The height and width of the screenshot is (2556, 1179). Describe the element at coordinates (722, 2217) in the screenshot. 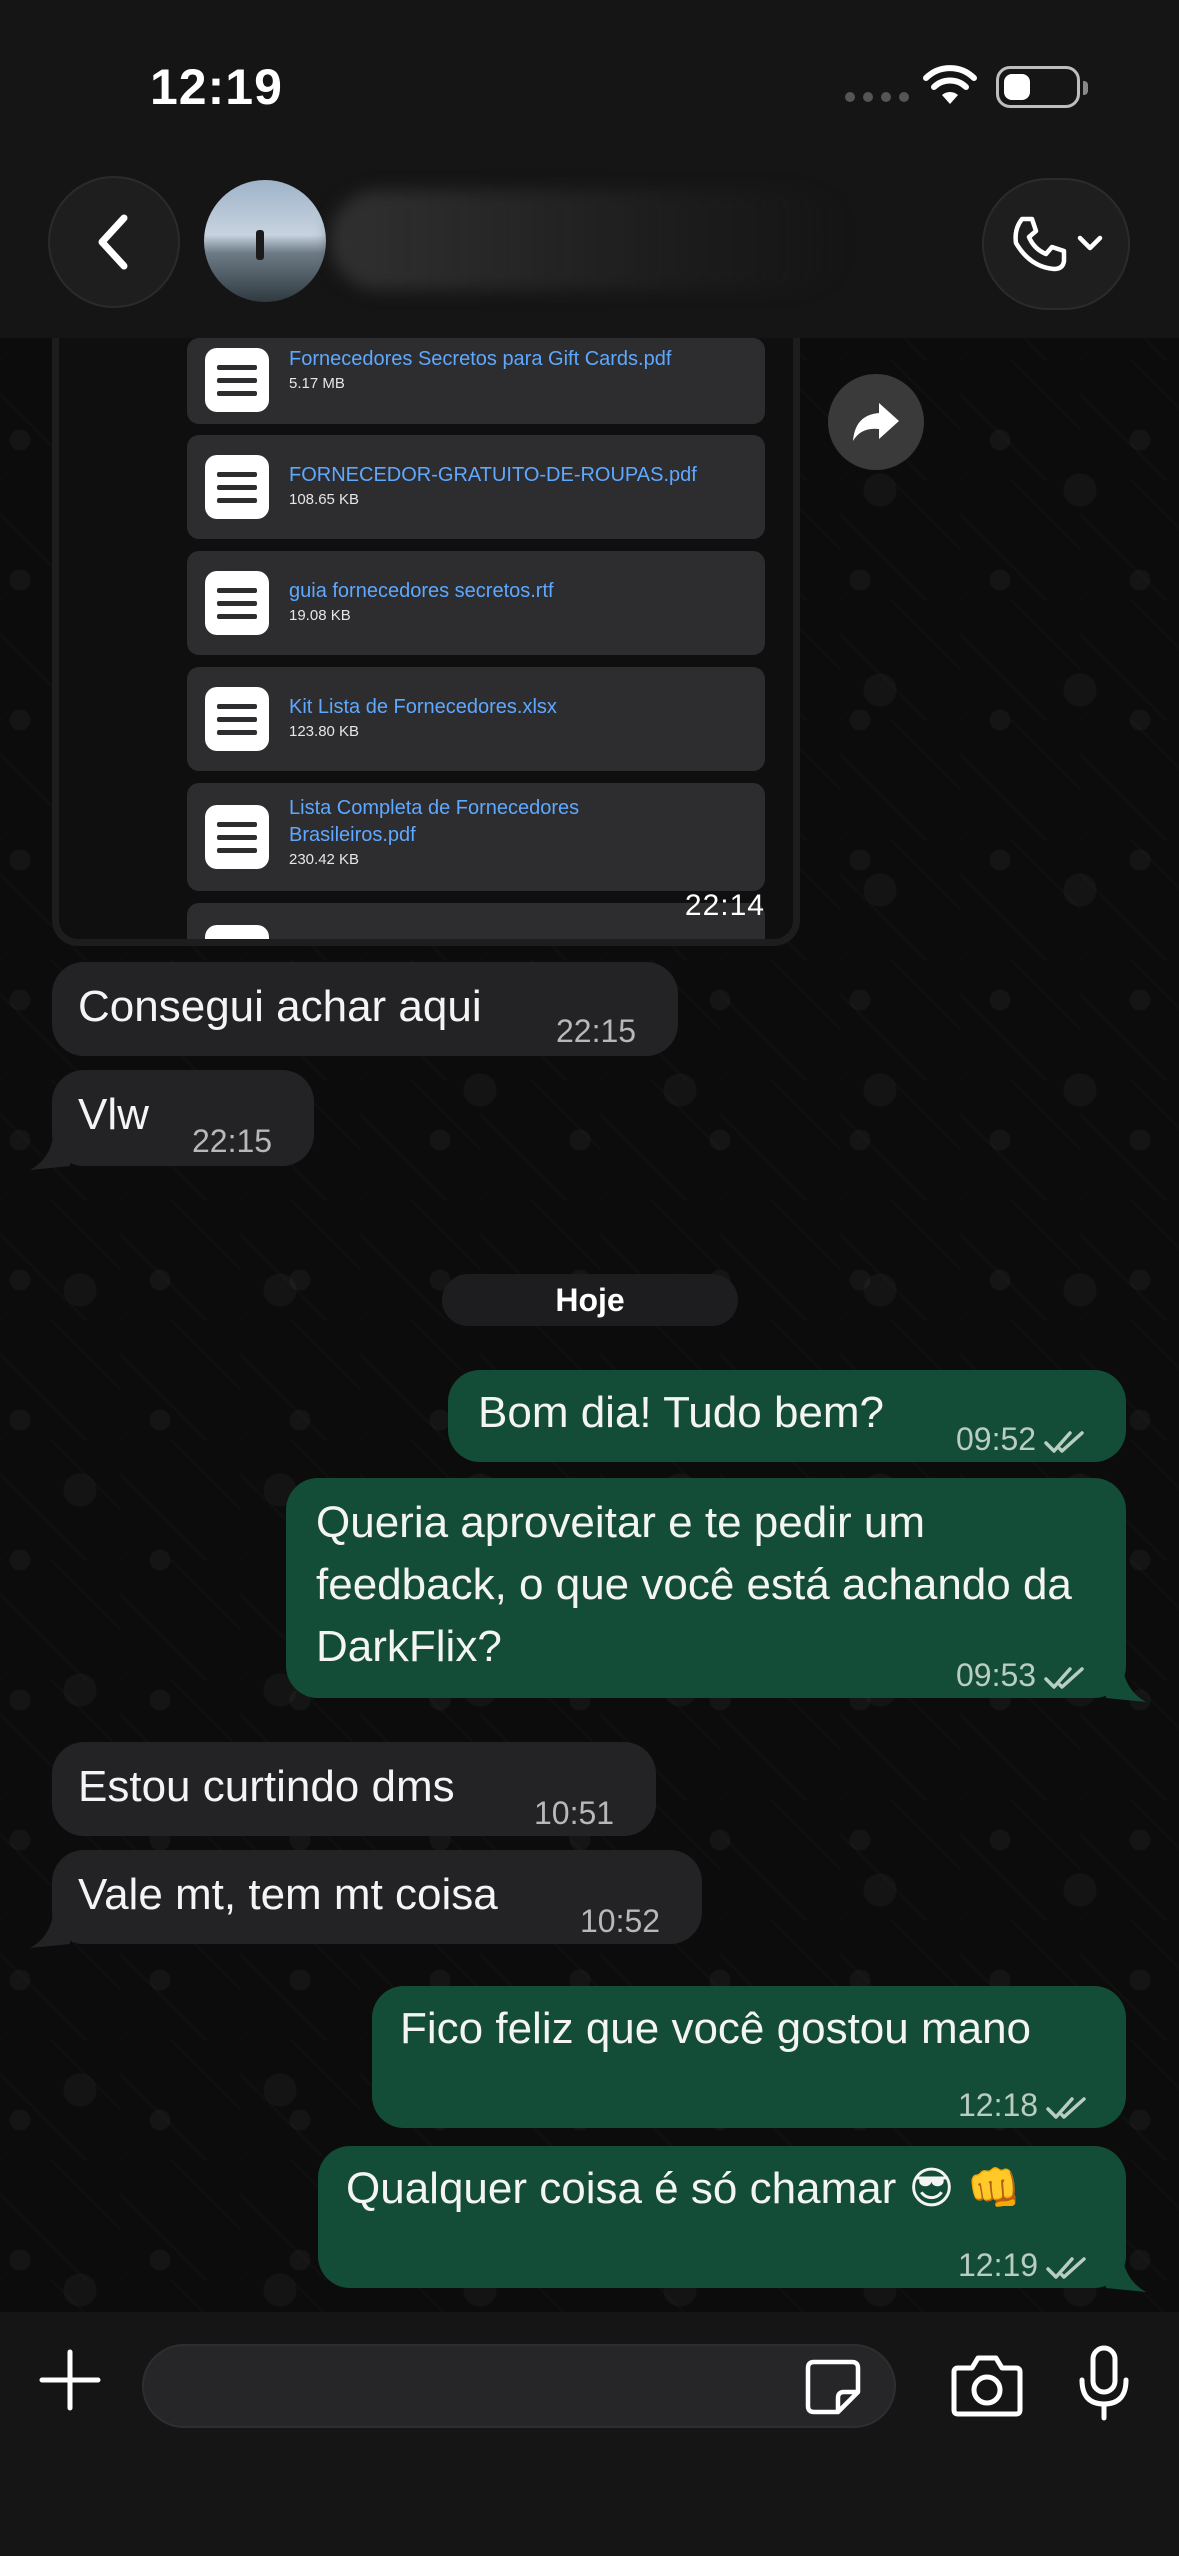

I see `outgoing-message: Qualquer coisa é só chamar 😎 👊 12:19` at that location.